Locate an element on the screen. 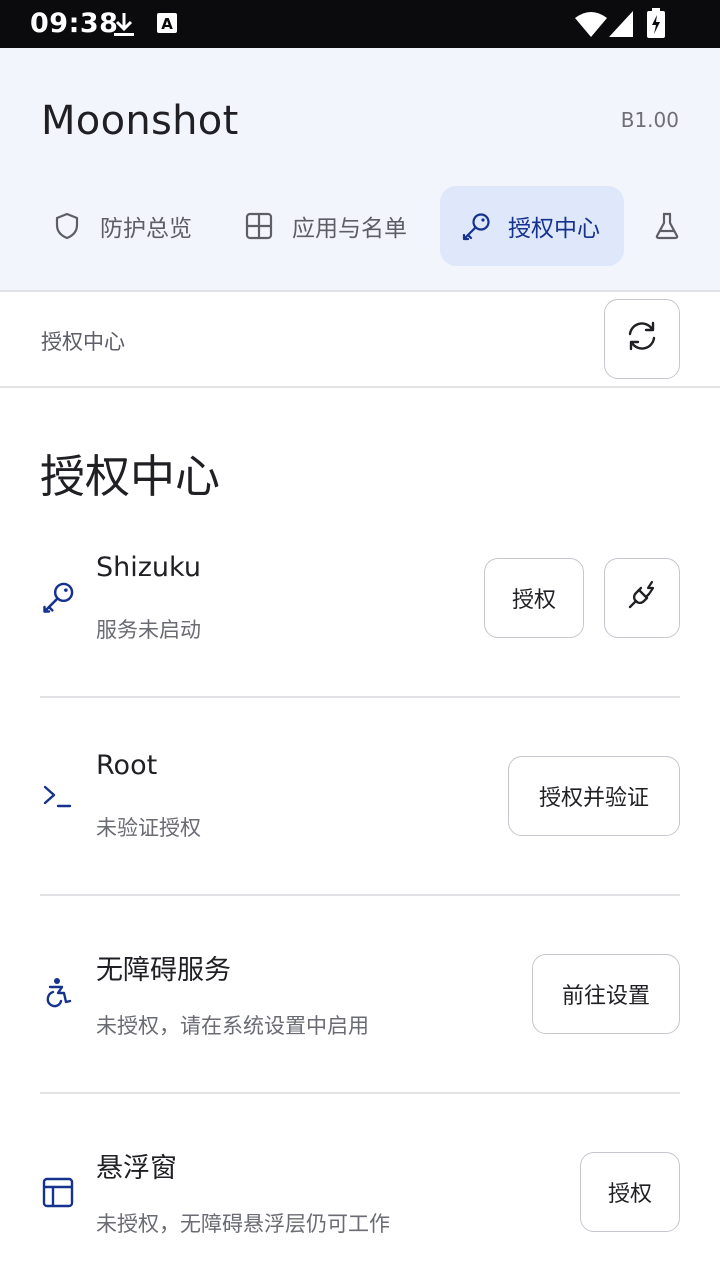  toolbar-label: 授权中心 is located at coordinates (83, 342).